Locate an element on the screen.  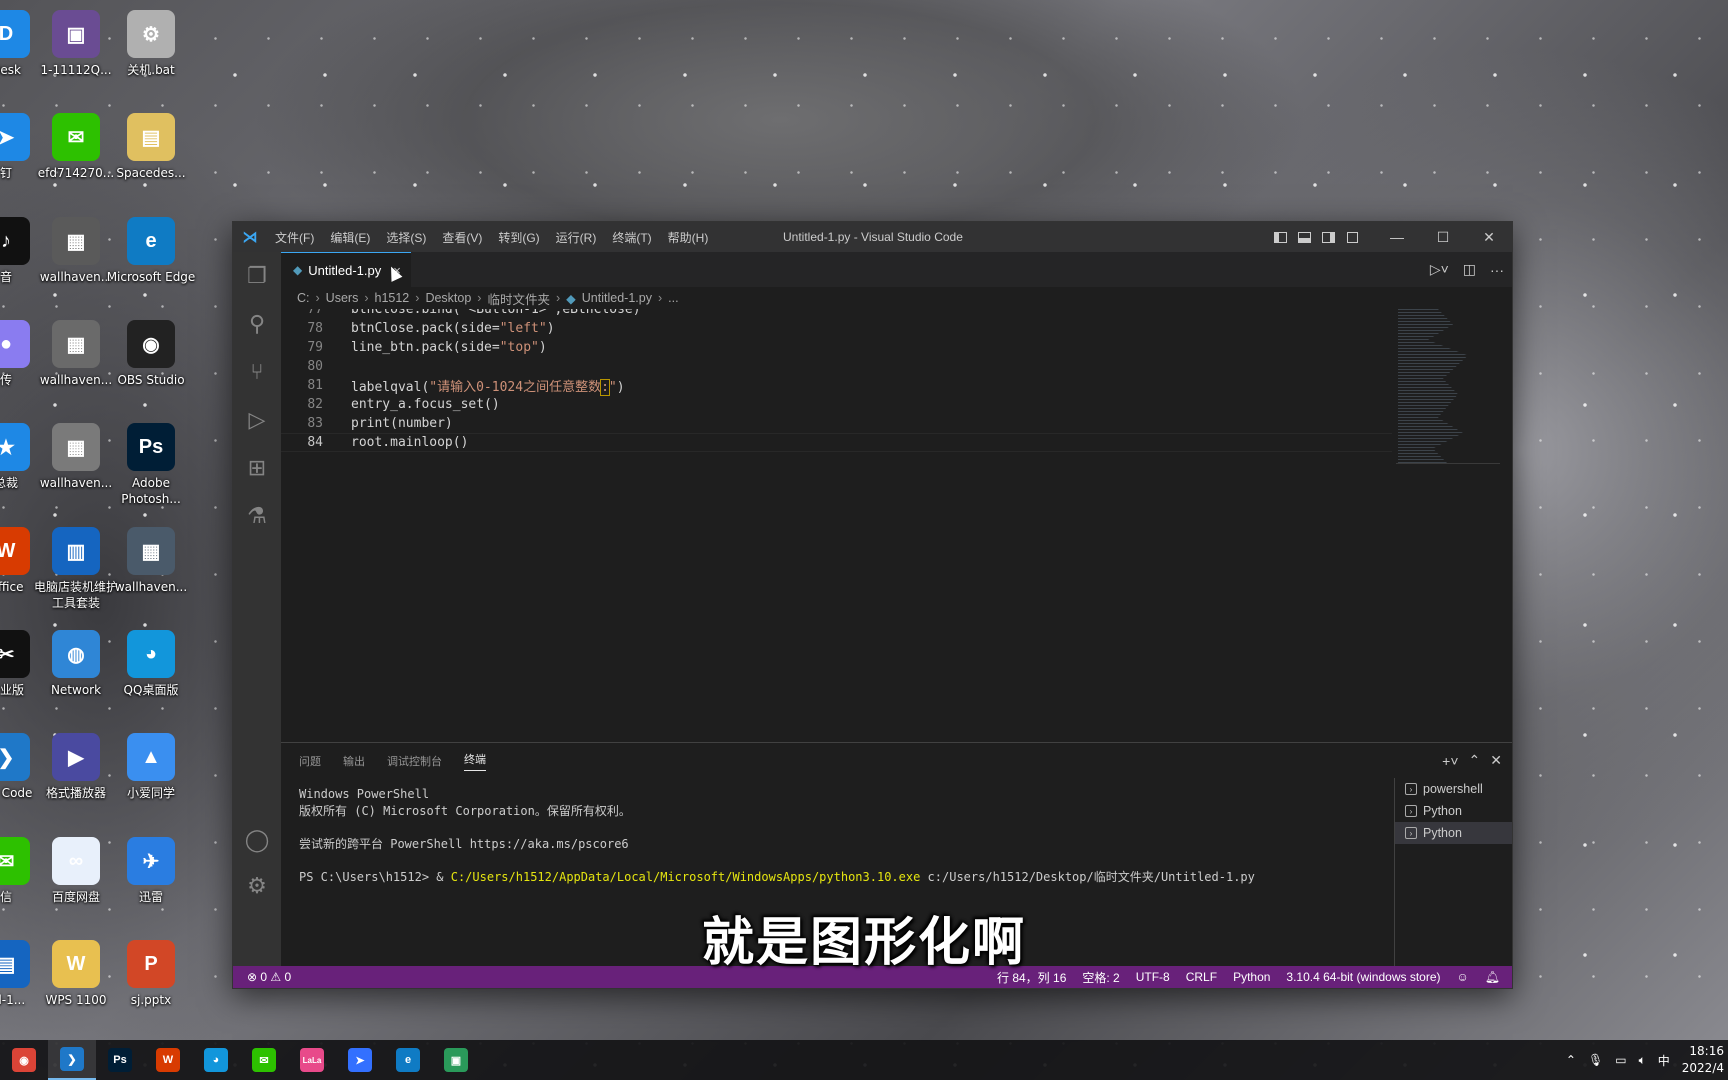
chrome-icon: ◉ is located at coordinates (24, 1060).